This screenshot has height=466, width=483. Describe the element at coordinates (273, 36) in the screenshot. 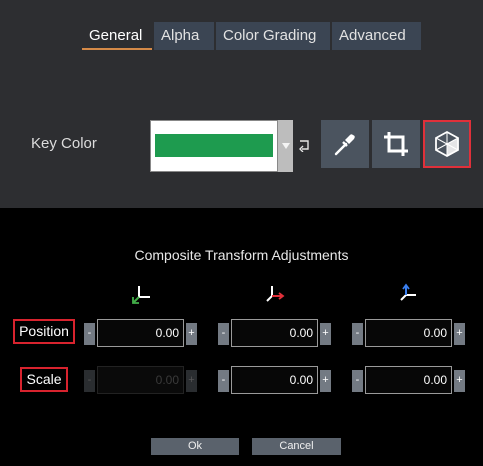

I see `tab-color-grading: Color Grading` at that location.